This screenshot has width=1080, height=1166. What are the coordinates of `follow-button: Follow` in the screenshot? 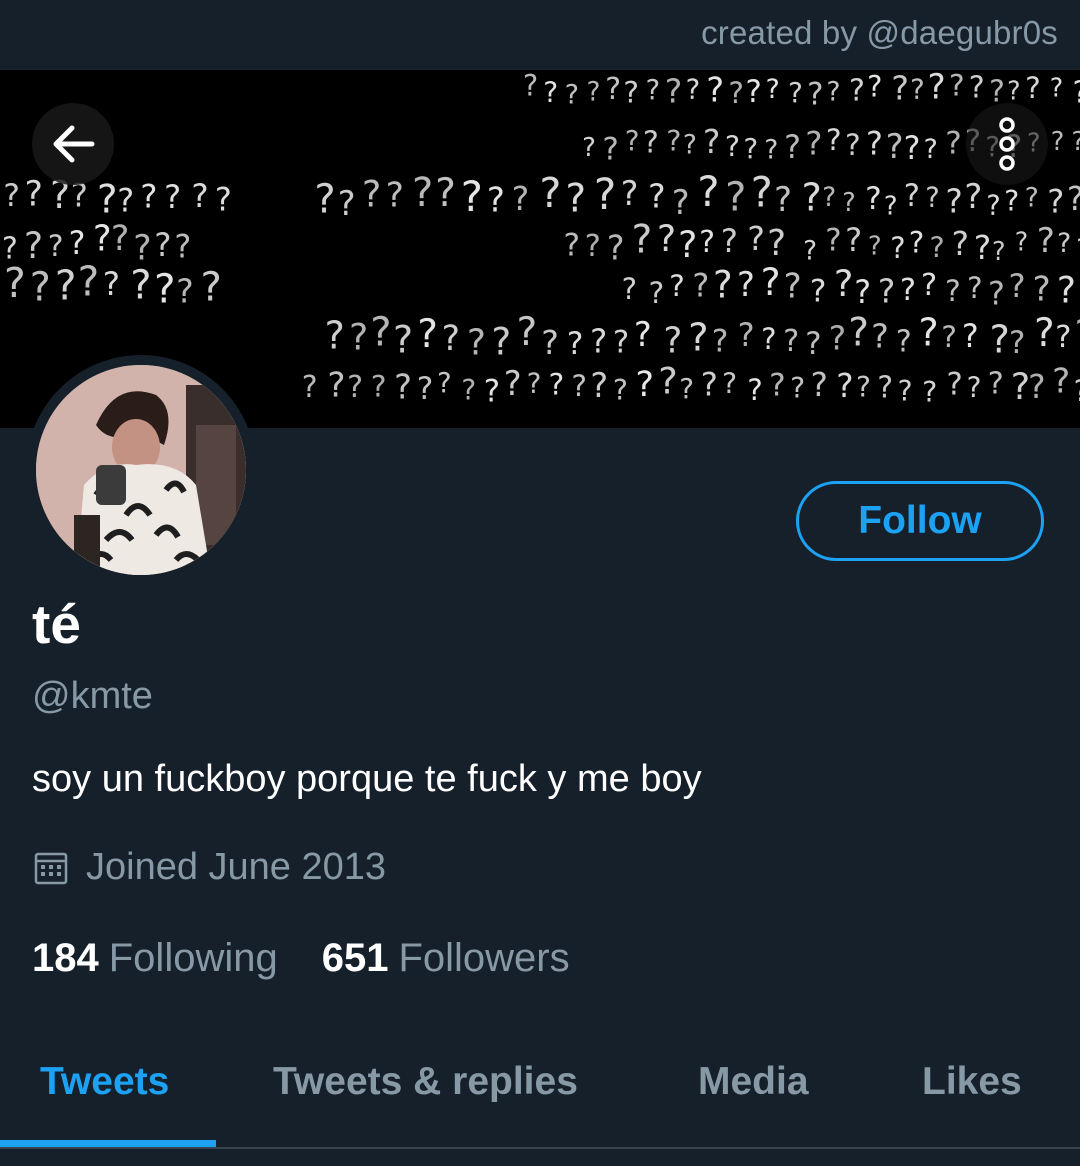 It's located at (920, 521).